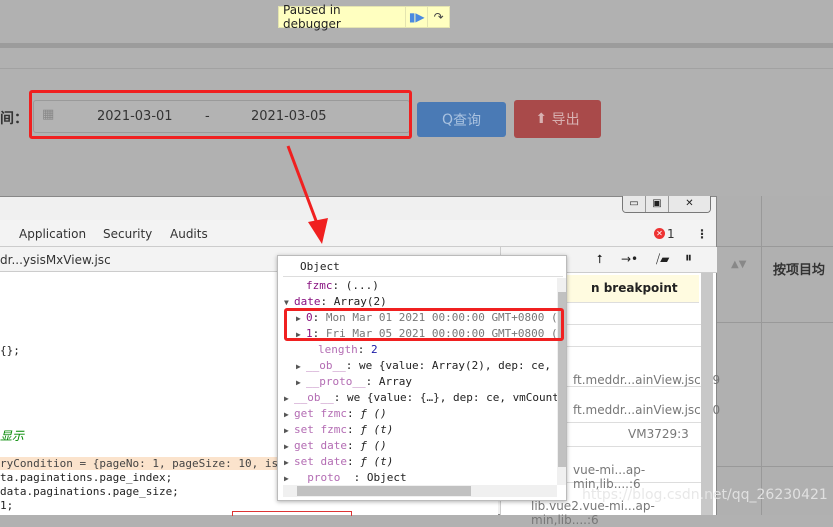 Image resolution: width=833 pixels, height=527 pixels. What do you see at coordinates (705, 495) in the screenshot?
I see `watermark: https://blog.csdn.net/qq_26230421` at bounding box center [705, 495].